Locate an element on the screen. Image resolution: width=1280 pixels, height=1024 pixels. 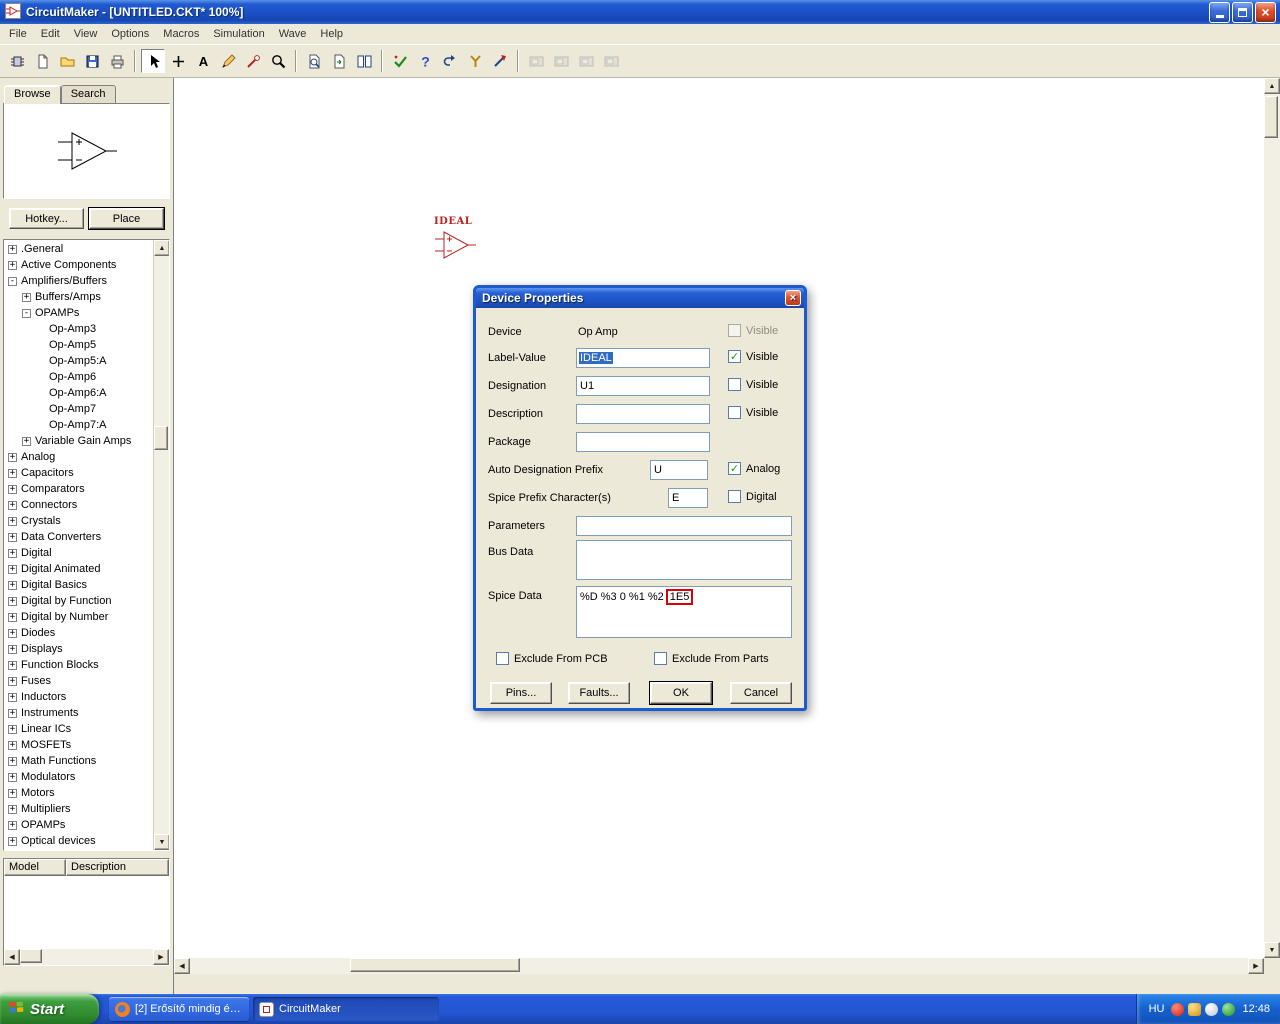
menu-item-file: File is located at coordinates (18, 34).